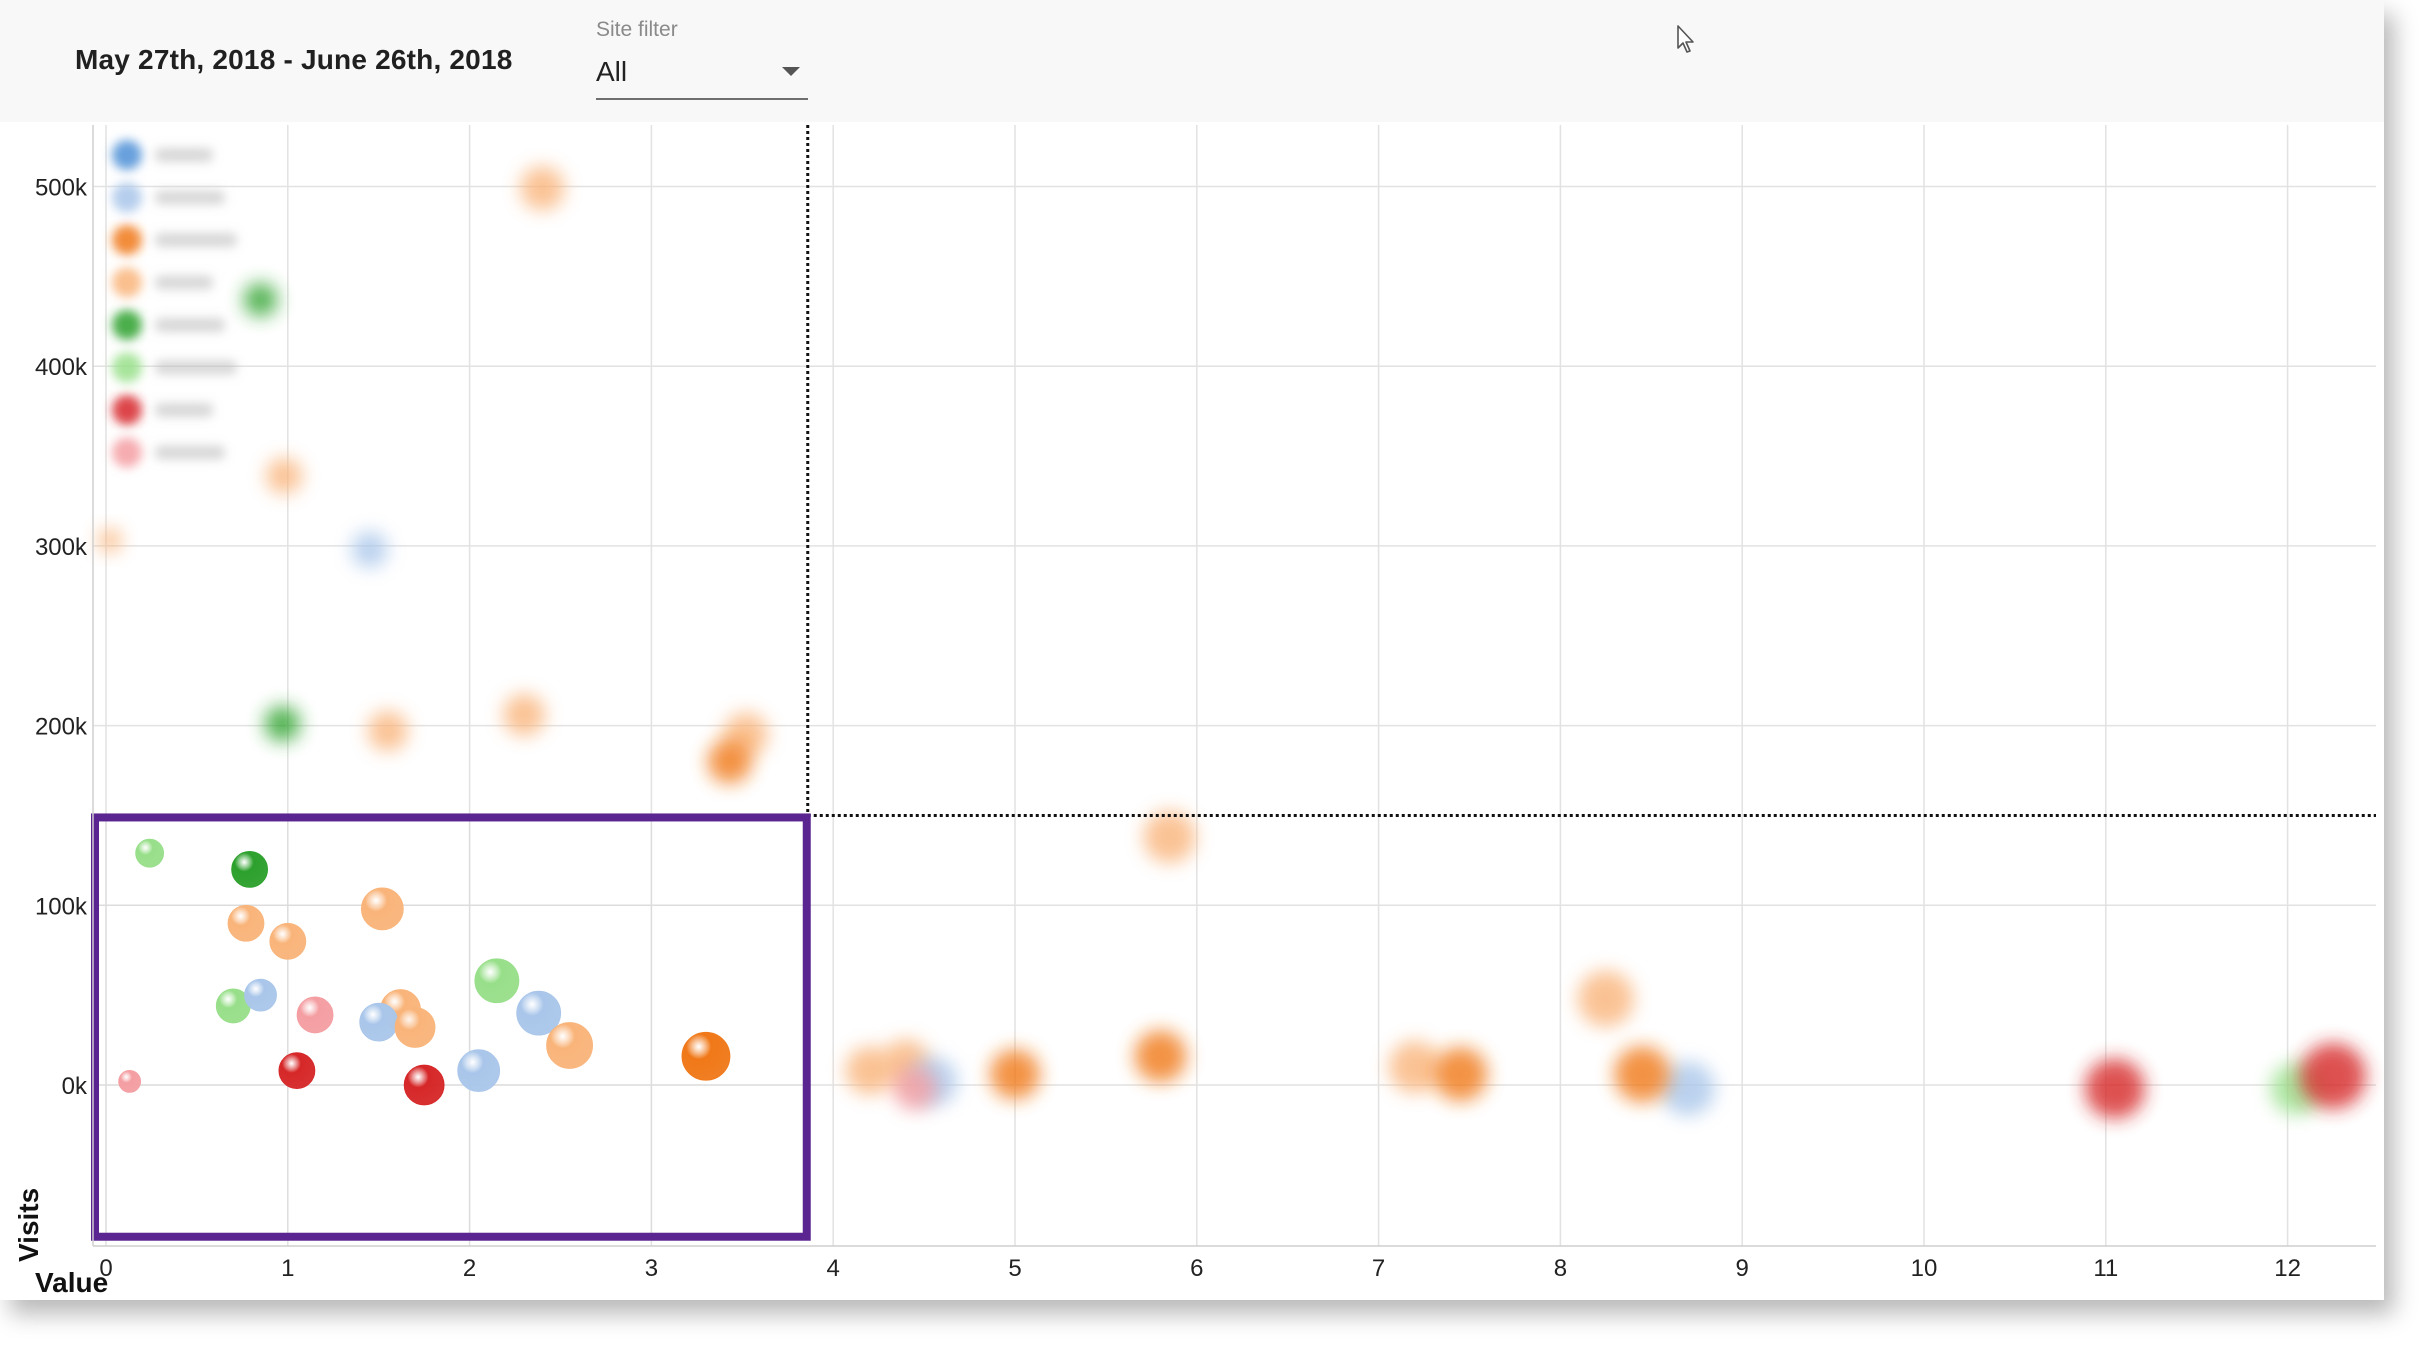 The image size is (2422, 1355). I want to click on highlight-fill, so click(451, 1027).